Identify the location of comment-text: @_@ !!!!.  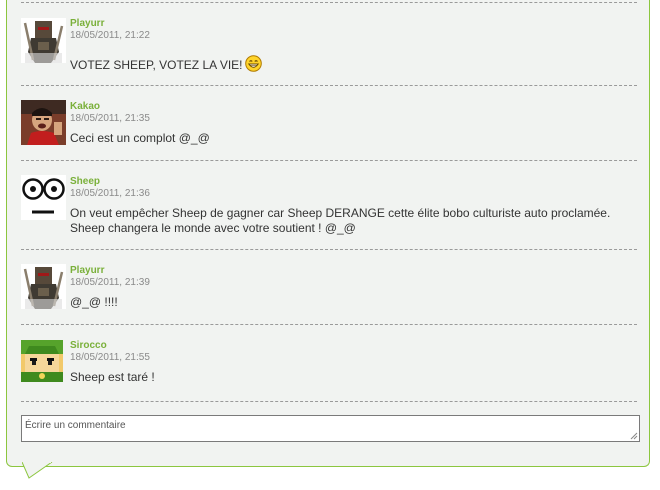
(94, 302).